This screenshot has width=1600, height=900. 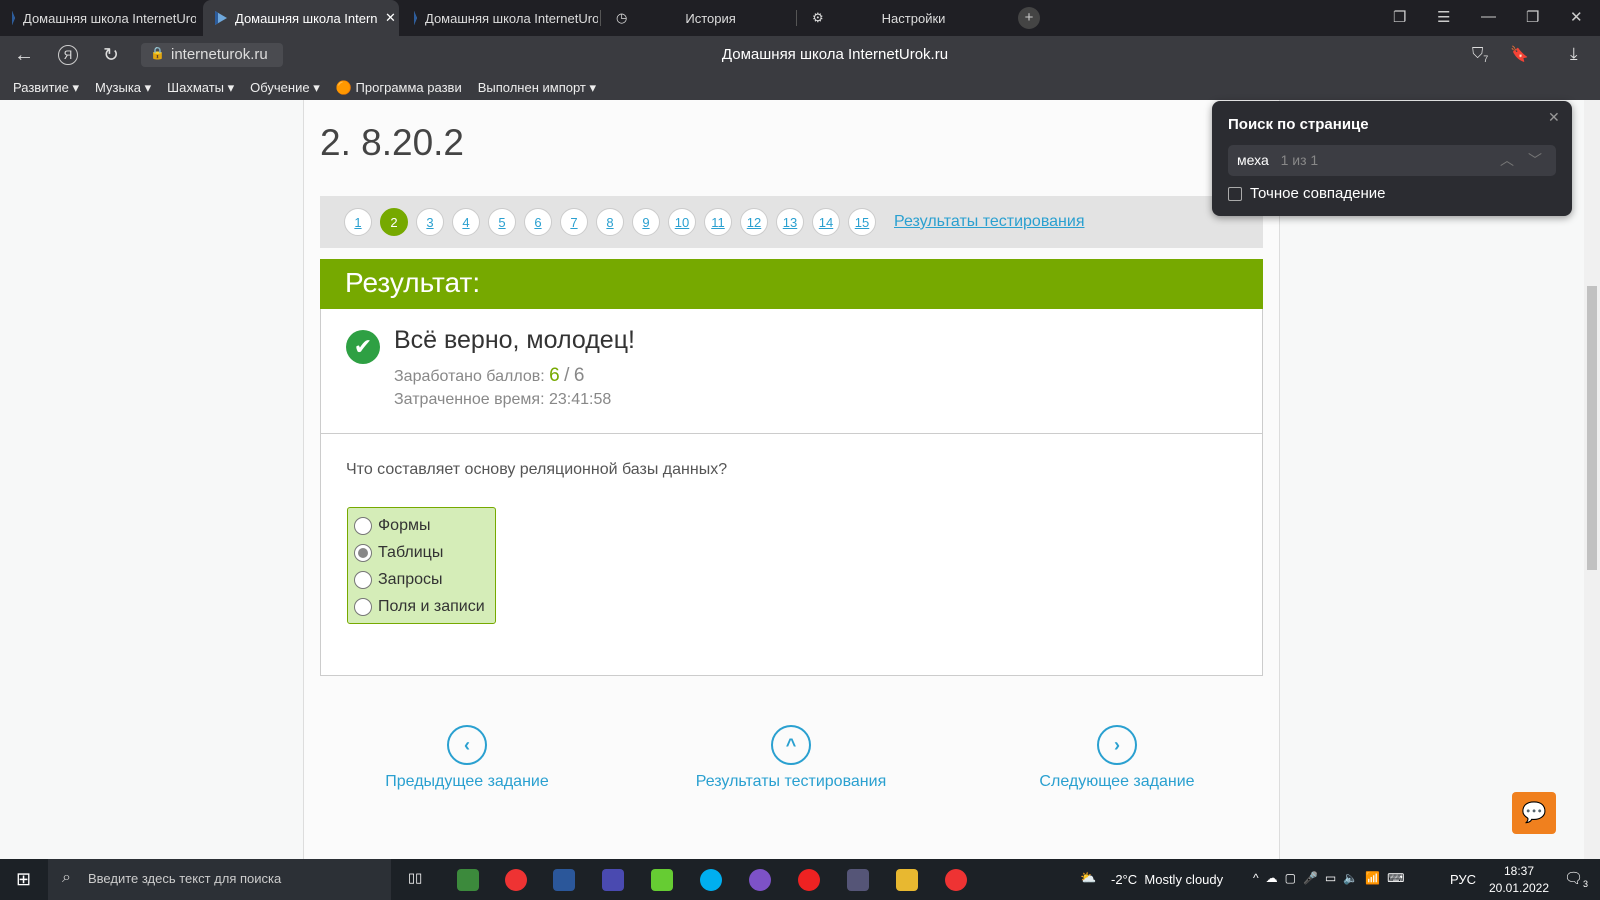 I want to click on page-14: 14, so click(x=826, y=222).